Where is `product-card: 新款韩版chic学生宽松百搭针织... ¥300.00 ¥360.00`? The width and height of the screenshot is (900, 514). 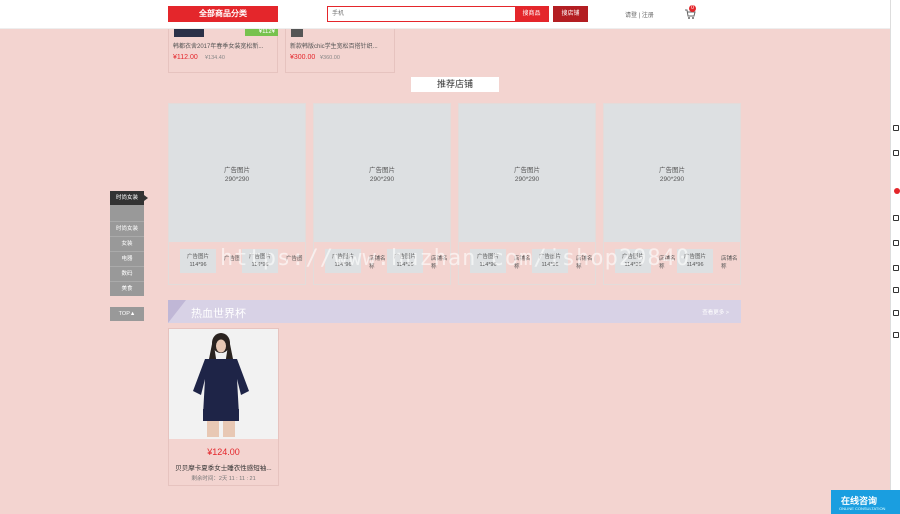
product-card: 新款韩版chic学生宽松百搭针织... ¥300.00 ¥360.00 is located at coordinates (340, 51).